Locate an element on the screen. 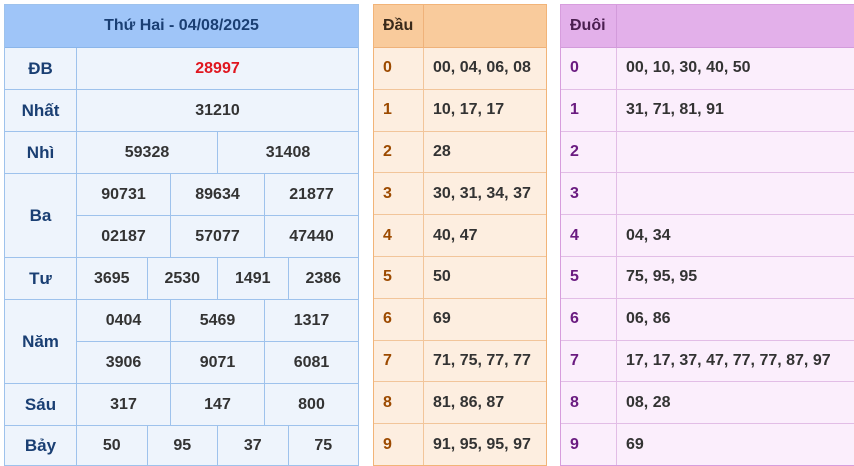 Image resolution: width=854 pixels, height=466 pixels. prize-row: Tư 3695 2530 1491 2386 is located at coordinates (181, 279).